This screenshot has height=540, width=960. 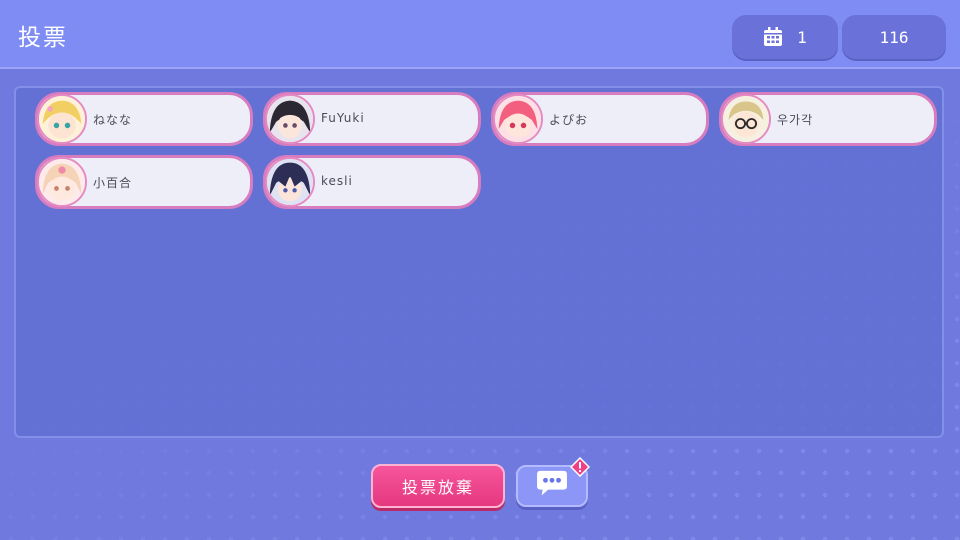 What do you see at coordinates (43, 38) in the screenshot?
I see `page-title: 投票` at bounding box center [43, 38].